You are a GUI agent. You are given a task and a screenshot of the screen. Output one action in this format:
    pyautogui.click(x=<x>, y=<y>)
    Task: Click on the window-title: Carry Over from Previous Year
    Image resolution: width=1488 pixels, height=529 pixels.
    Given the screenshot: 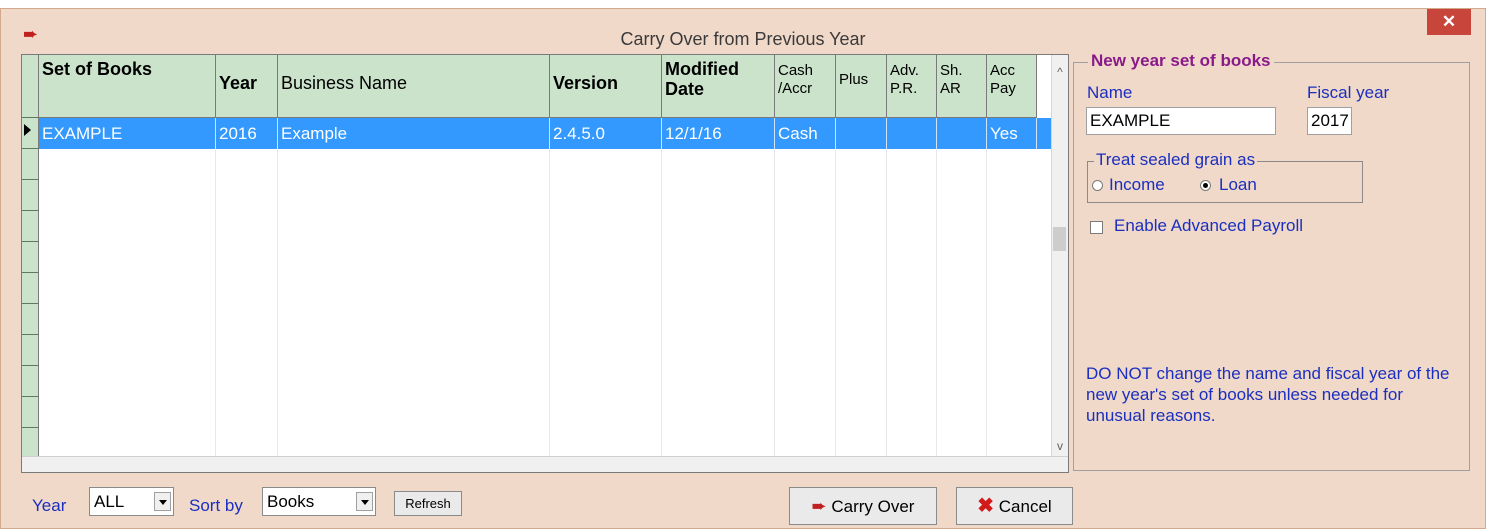 What is the action you would take?
    pyautogui.click(x=743, y=39)
    